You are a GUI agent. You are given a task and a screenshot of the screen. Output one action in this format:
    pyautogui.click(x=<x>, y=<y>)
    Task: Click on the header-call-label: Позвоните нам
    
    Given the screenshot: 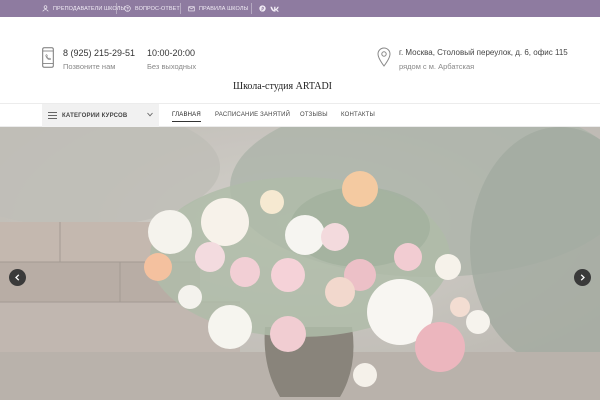 What is the action you would take?
    pyautogui.click(x=89, y=66)
    